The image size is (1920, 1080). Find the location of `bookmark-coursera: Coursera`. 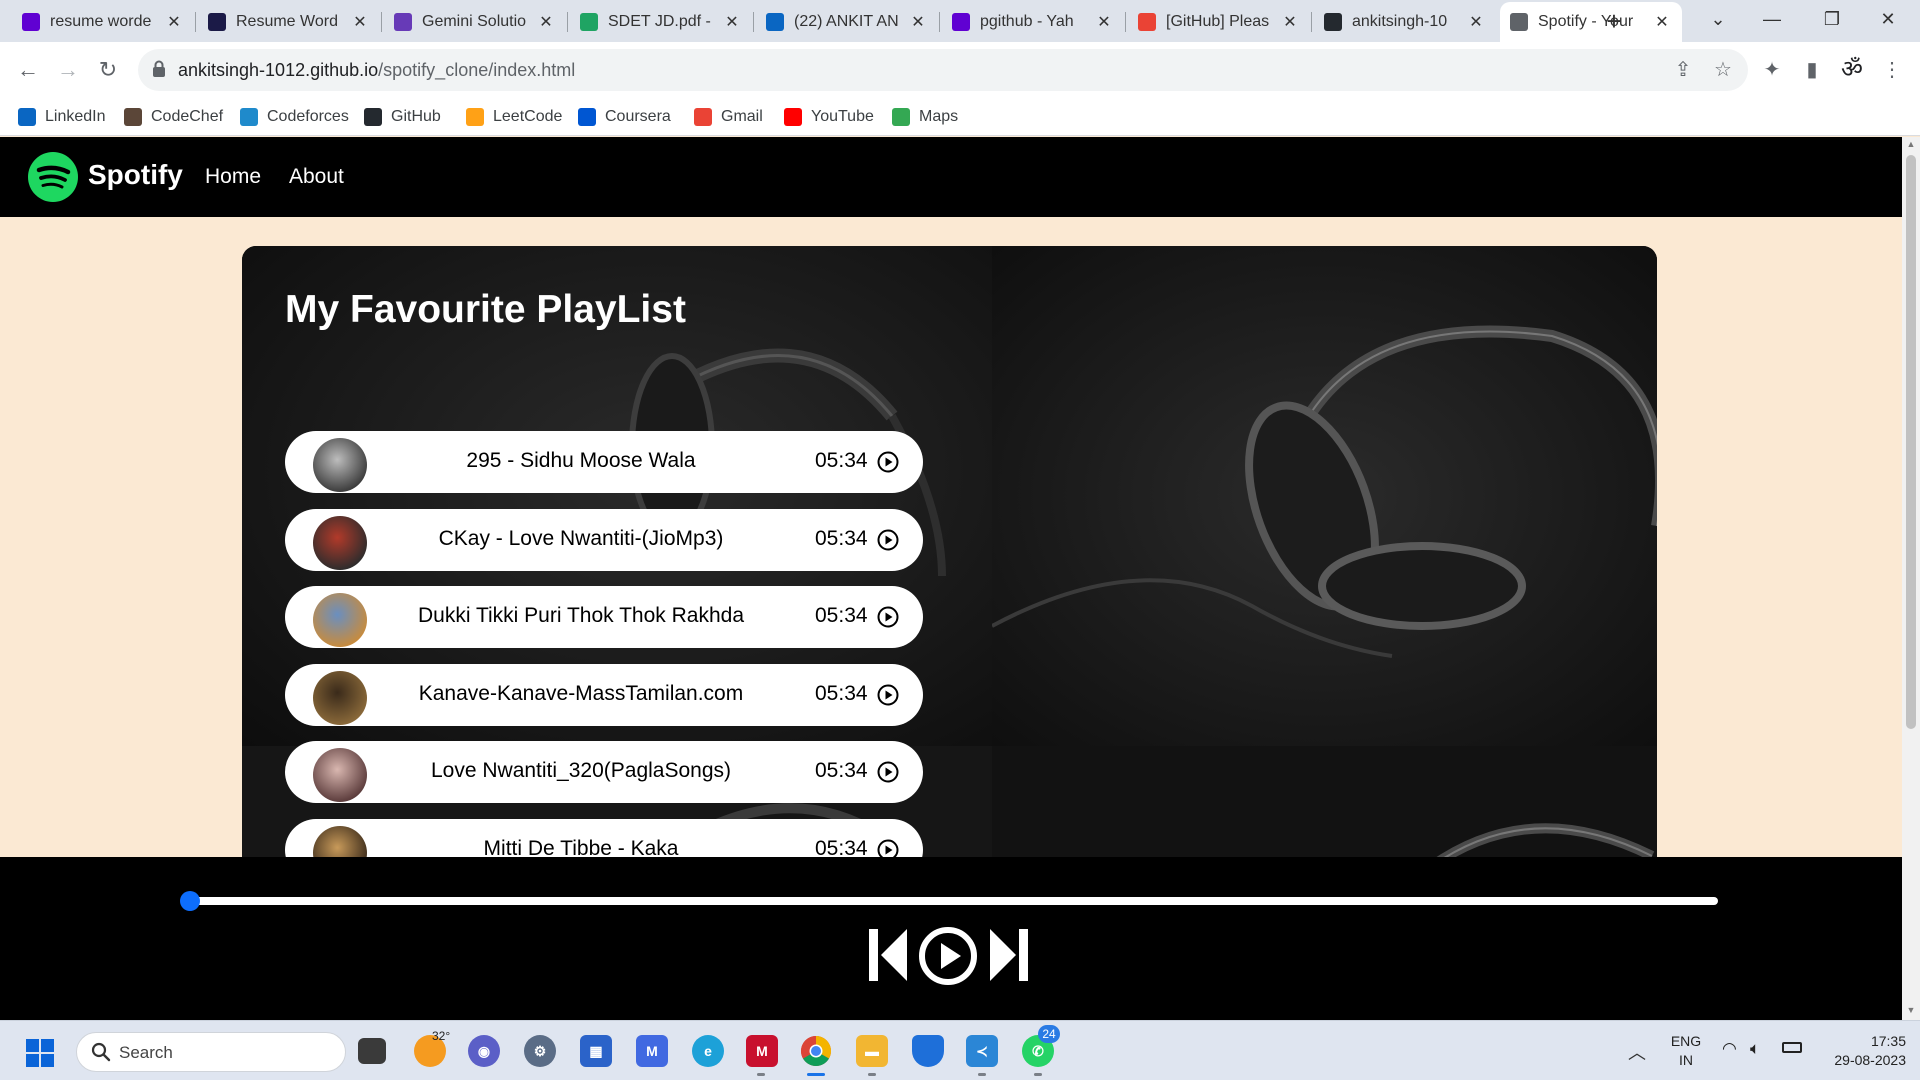

bookmark-coursera: Coursera is located at coordinates (624, 117).